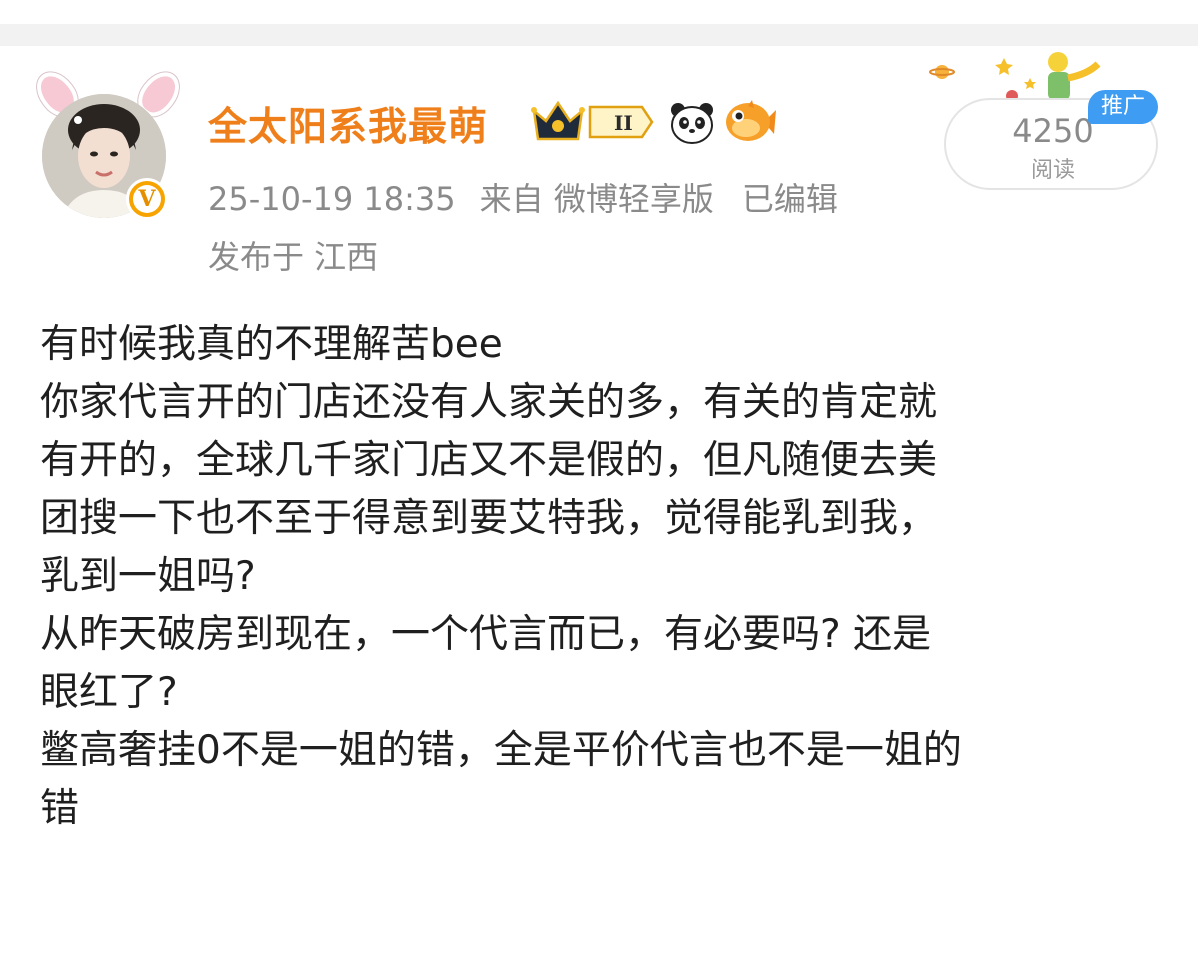 The image size is (1198, 966). I want to click on crown-level-badge: II, so click(592, 122).